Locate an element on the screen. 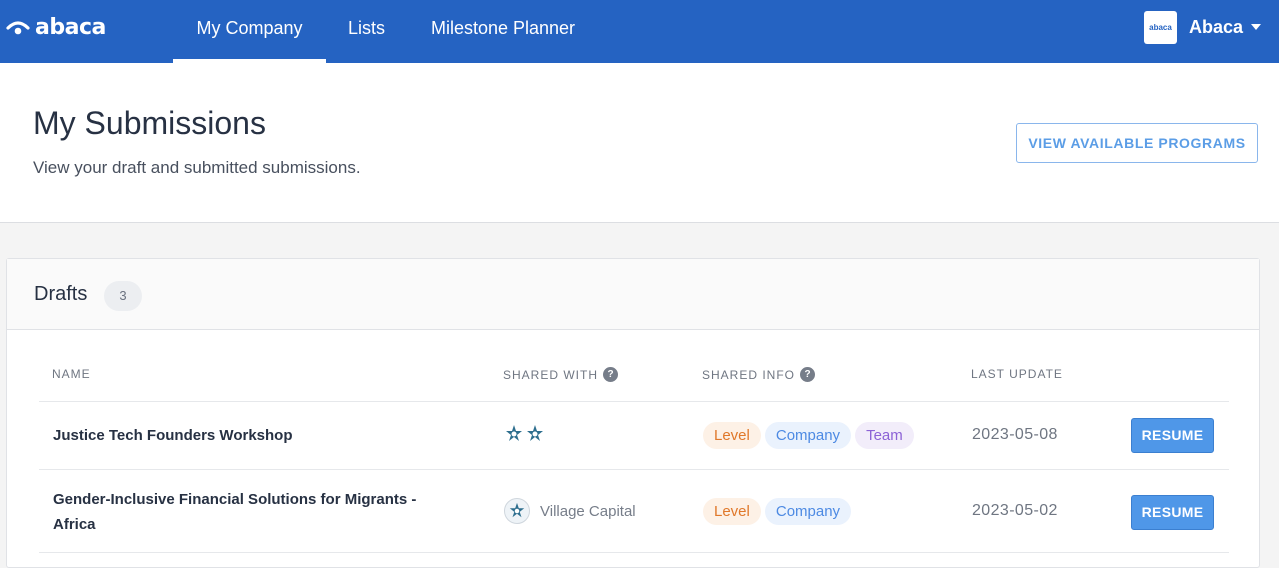 The width and height of the screenshot is (1279, 568). column-header-name: NAME is located at coordinates (71, 374).